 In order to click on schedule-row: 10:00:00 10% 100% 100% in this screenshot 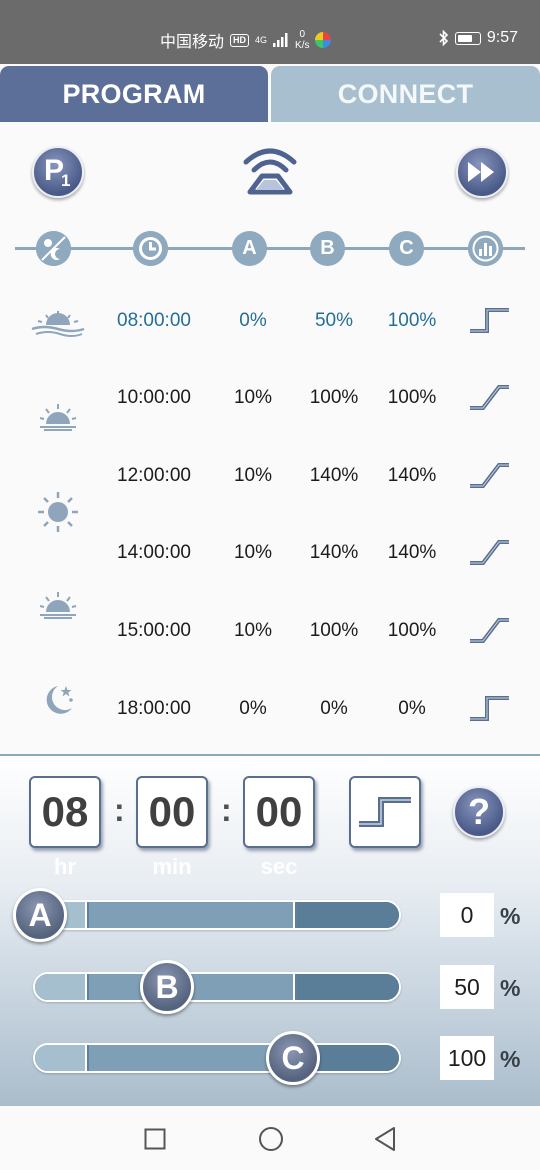, I will do `click(270, 397)`.